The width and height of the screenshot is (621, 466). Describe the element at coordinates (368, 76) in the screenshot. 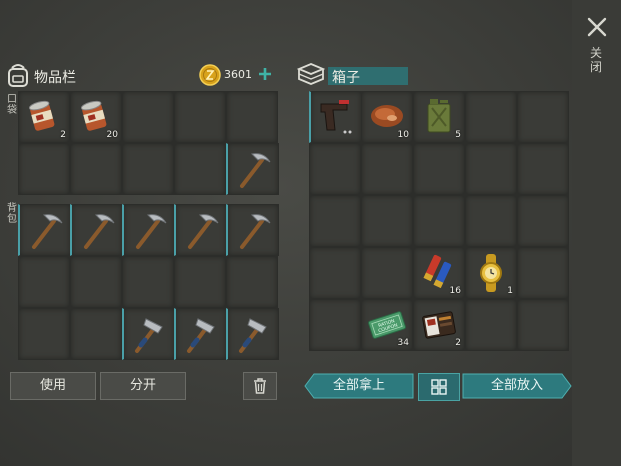

I see `box-title-bar: 箱子` at that location.